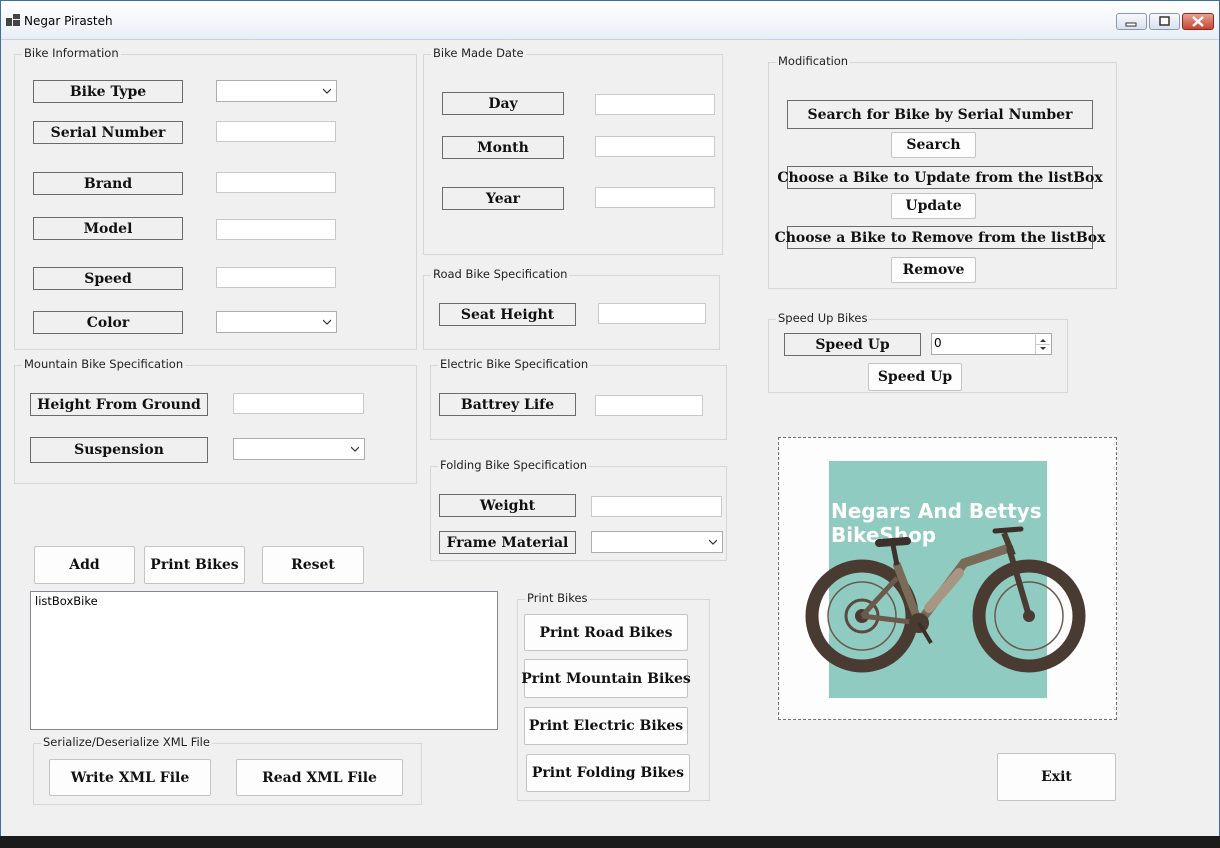  What do you see at coordinates (478, 53) in the screenshot?
I see `group-title: Bike Made Date` at bounding box center [478, 53].